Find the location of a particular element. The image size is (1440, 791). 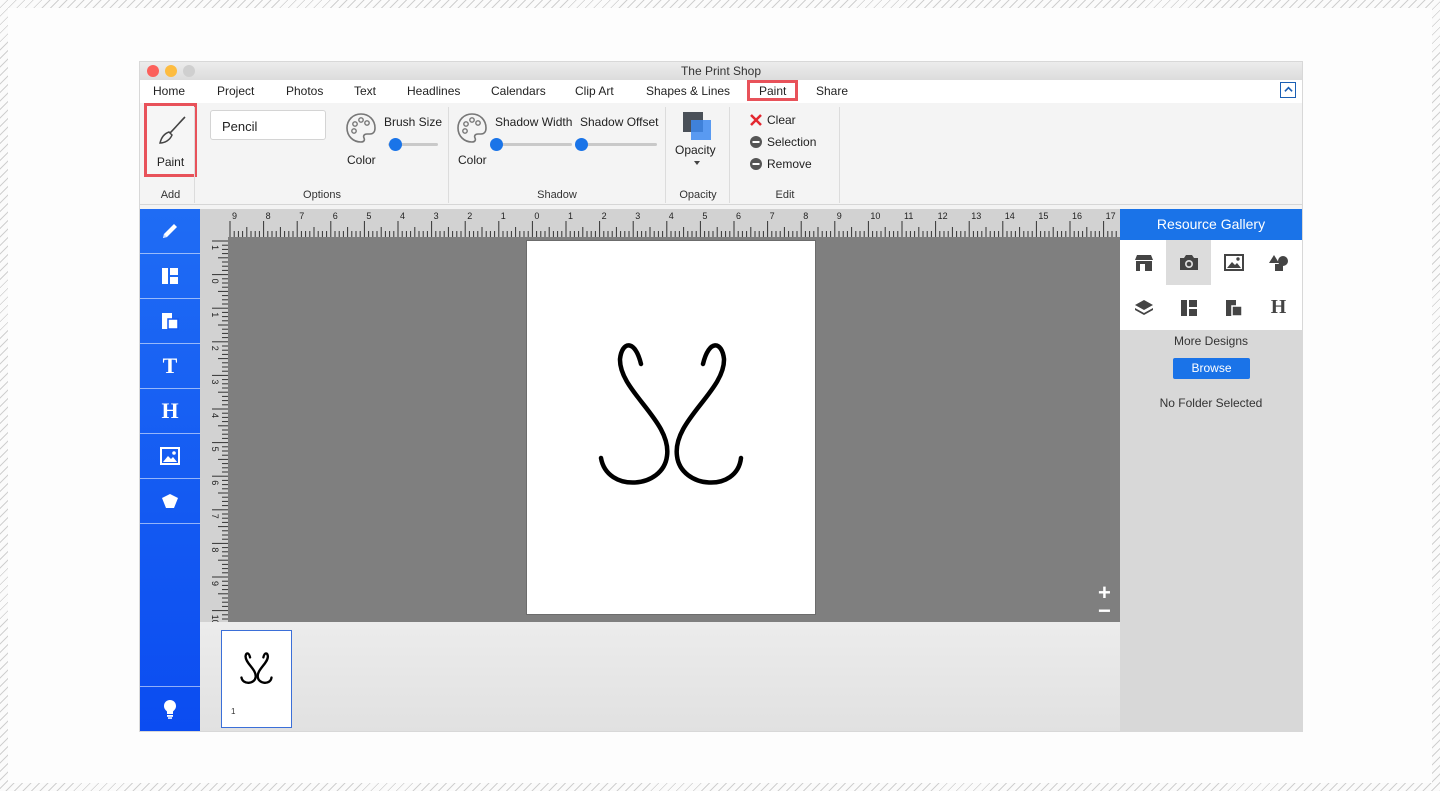

gallery-tab-designs is located at coordinates (1233, 307).